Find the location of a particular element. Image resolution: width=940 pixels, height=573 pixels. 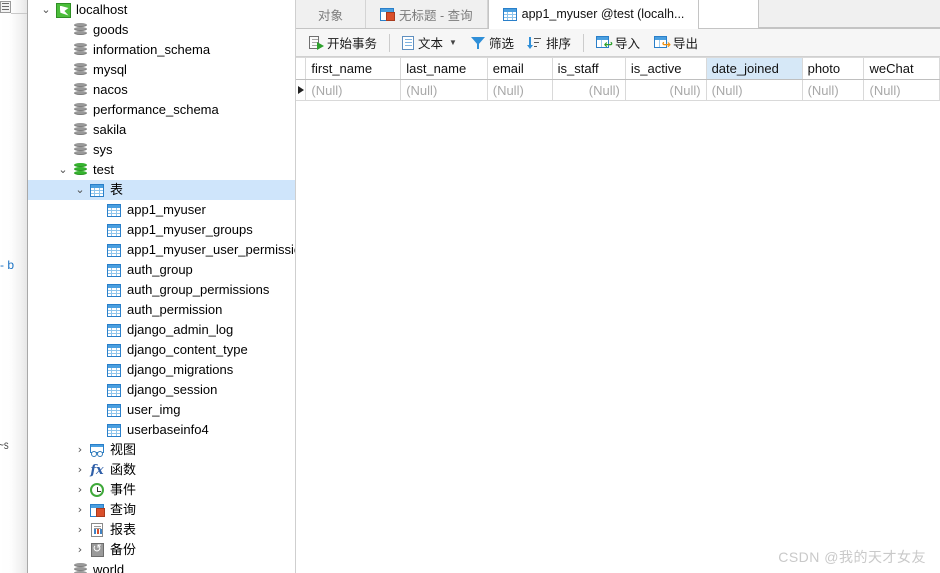

tree-item-报表: › 报表 is located at coordinates (161, 530).